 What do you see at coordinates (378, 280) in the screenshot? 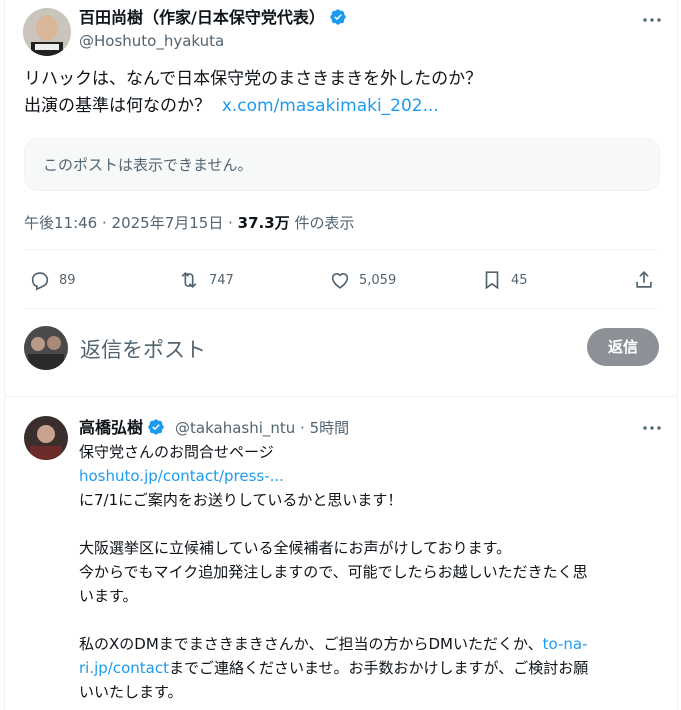
I see `like-count: 5,059` at bounding box center [378, 280].